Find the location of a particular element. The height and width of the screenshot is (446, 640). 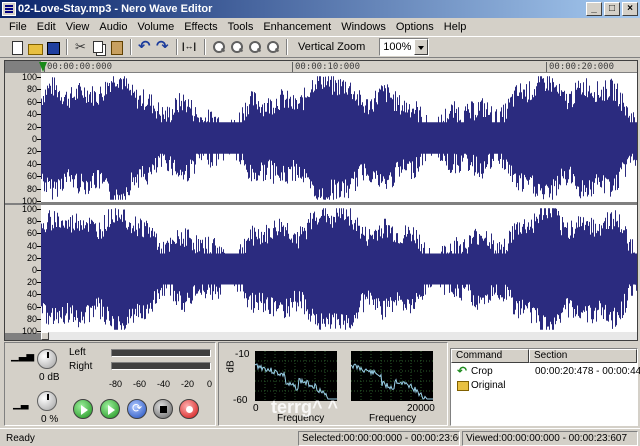

status-selected: Selected:00:00:00:000 - 00:00:23:607 is located at coordinates (379, 438).